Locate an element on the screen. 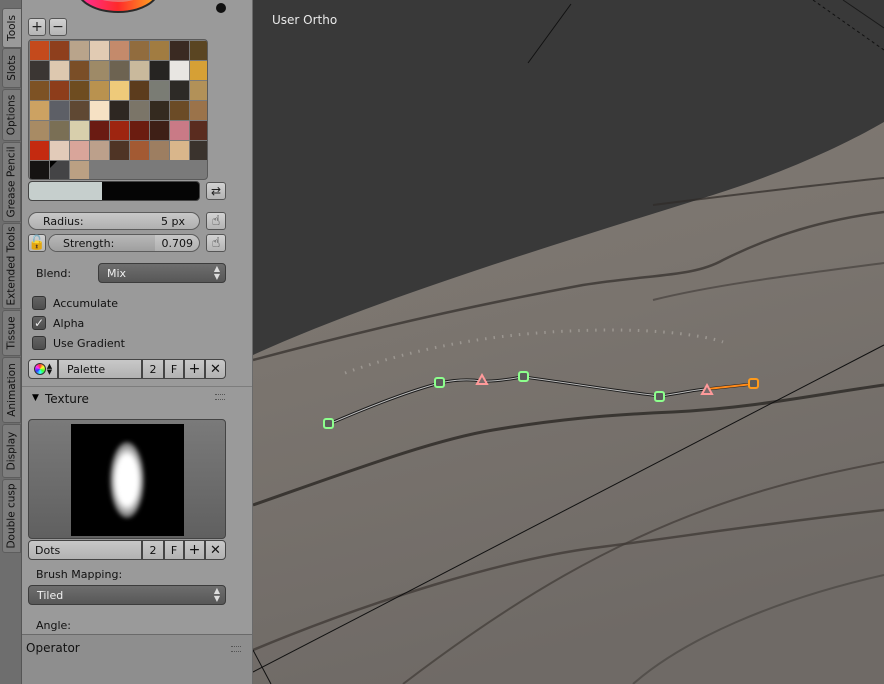 Image resolution: width=884 pixels, height=684 pixels. primary-color-swatch is located at coordinates (66, 191).